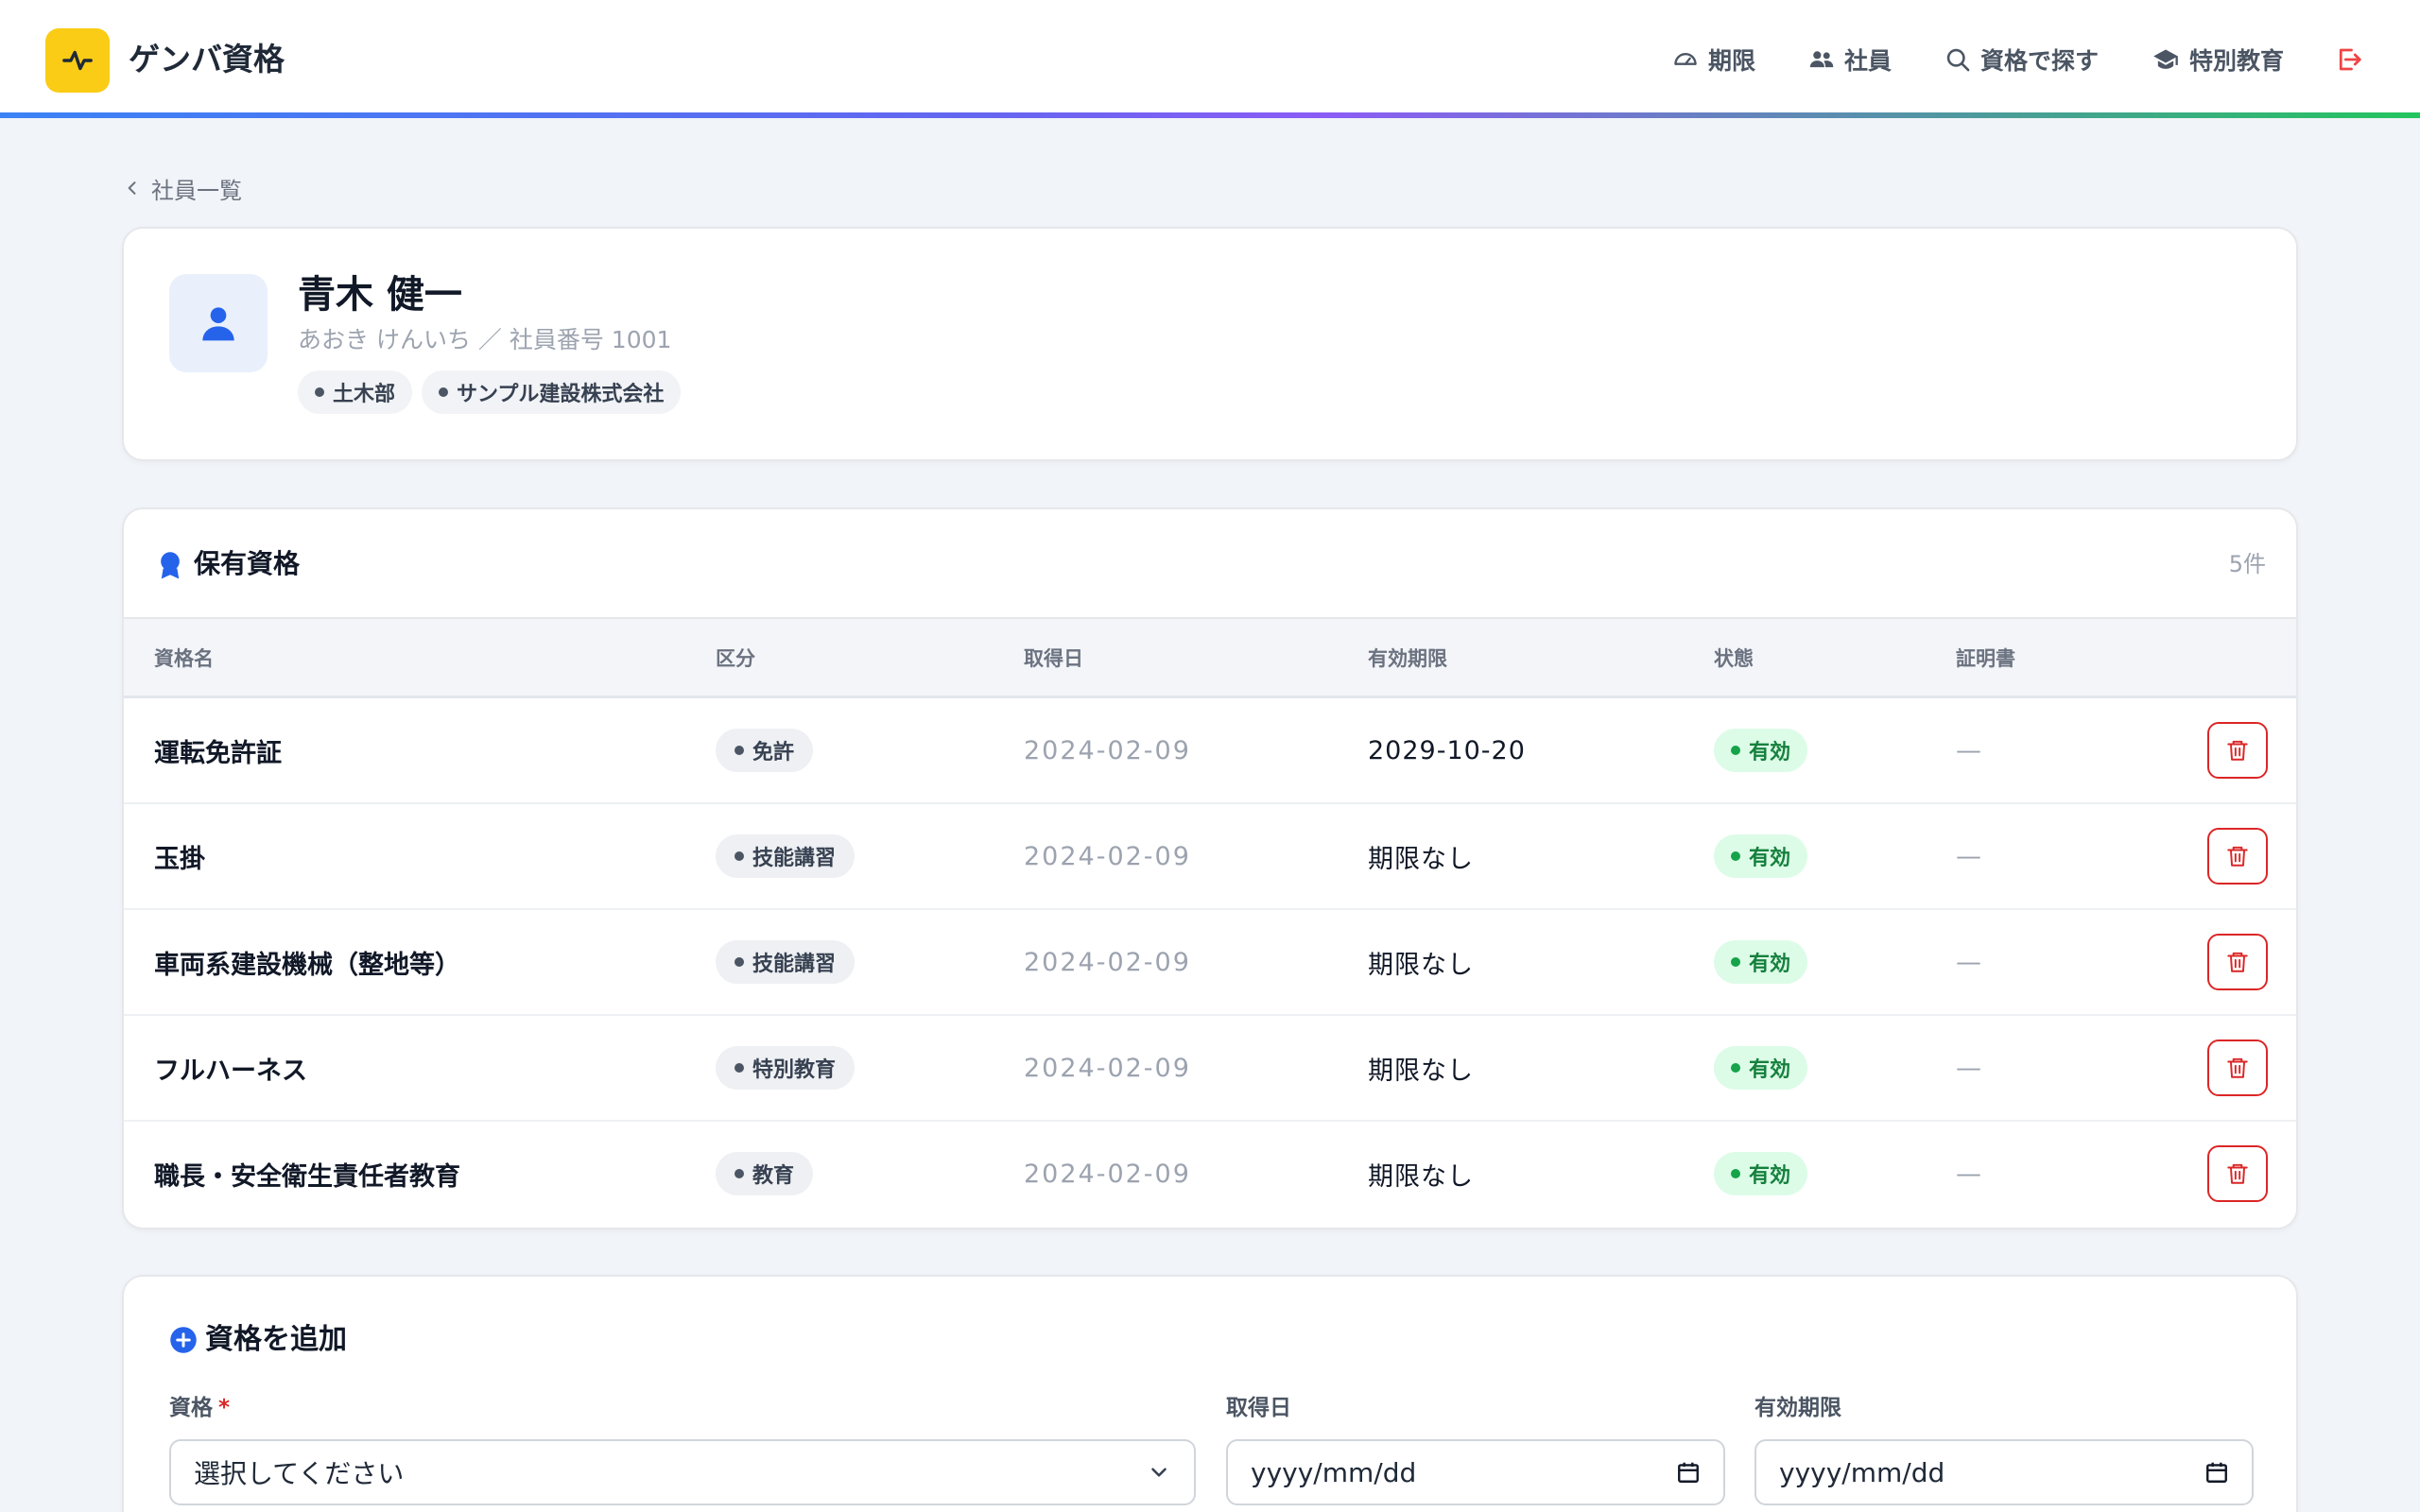 The height and width of the screenshot is (1512, 2420). I want to click on nav-item-search-by-qualification: 資格で探す, so click(2022, 60).